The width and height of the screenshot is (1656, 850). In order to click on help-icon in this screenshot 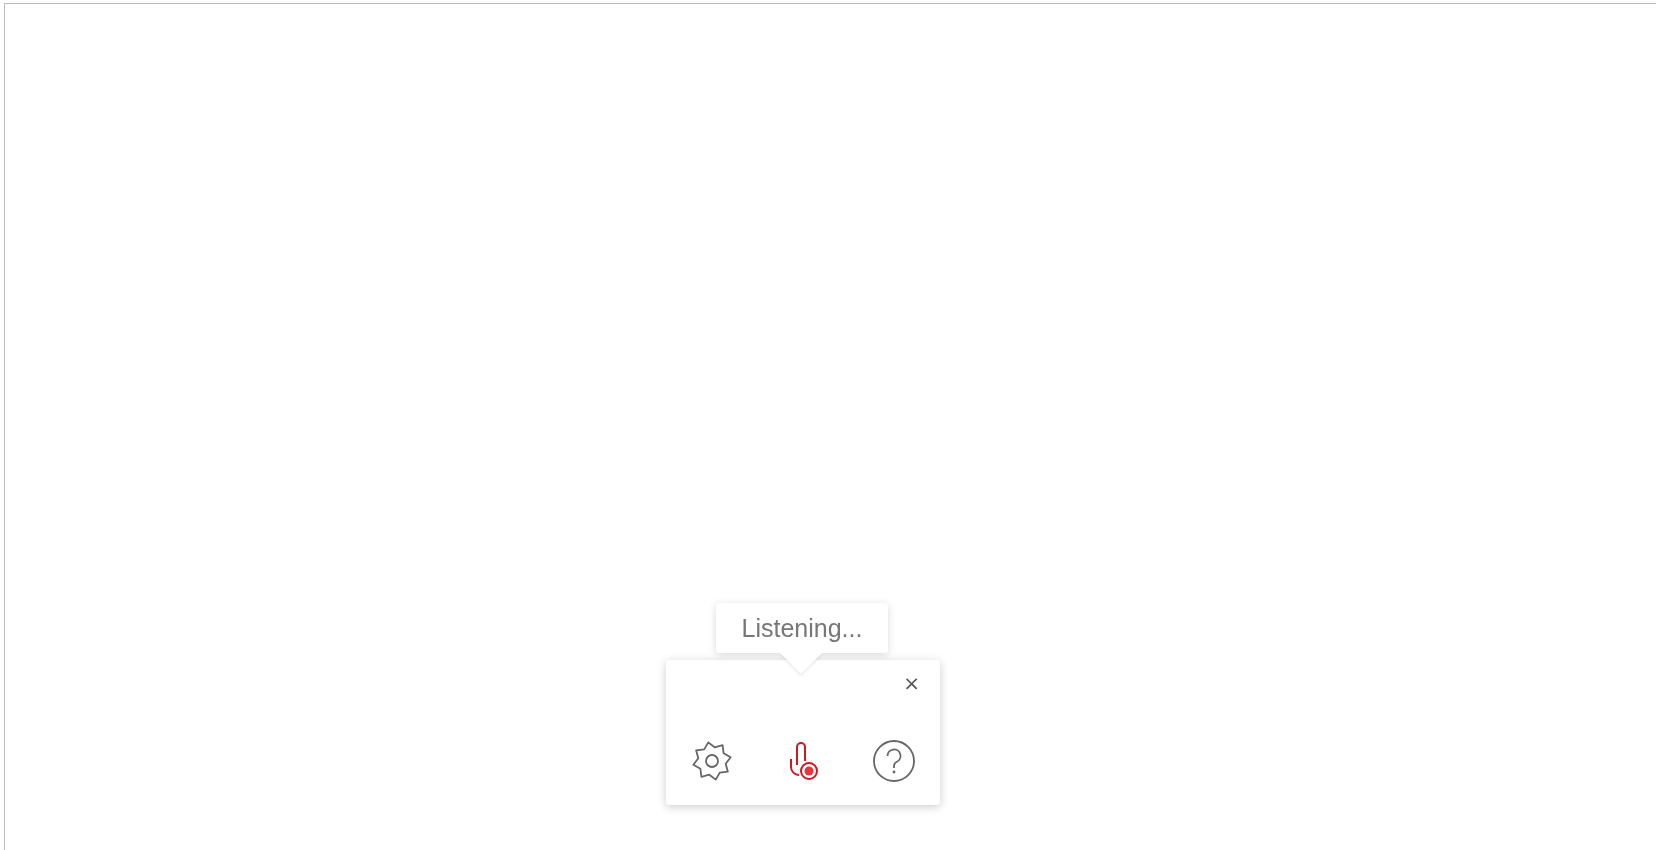, I will do `click(894, 761)`.